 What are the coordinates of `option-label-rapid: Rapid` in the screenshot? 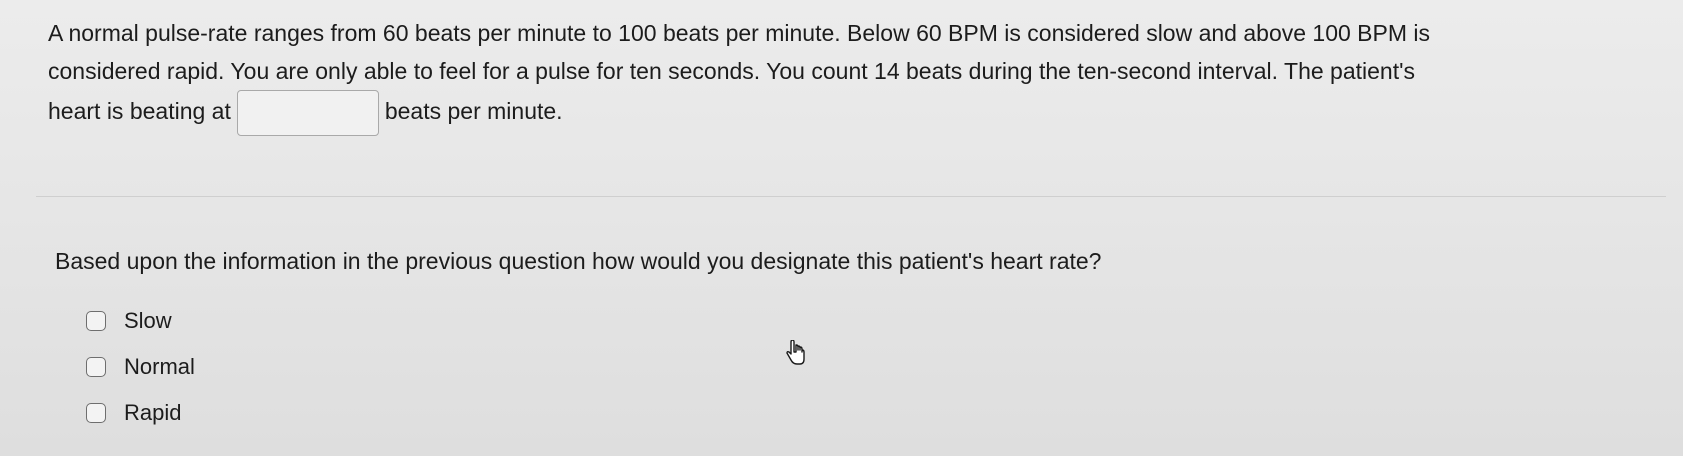 It's located at (153, 412).